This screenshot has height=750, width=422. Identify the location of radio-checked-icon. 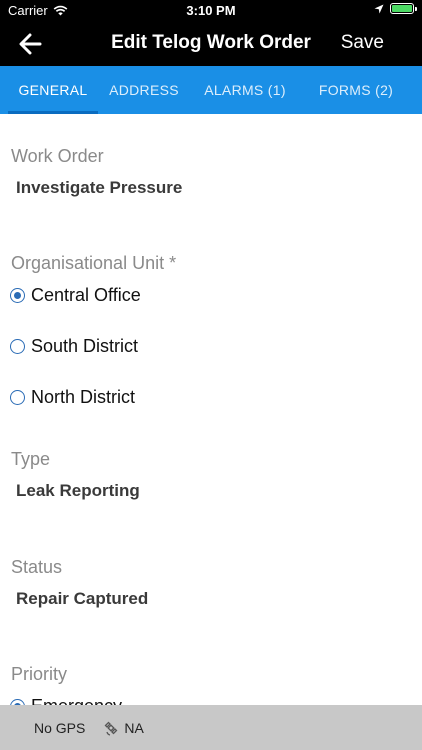
(17, 295).